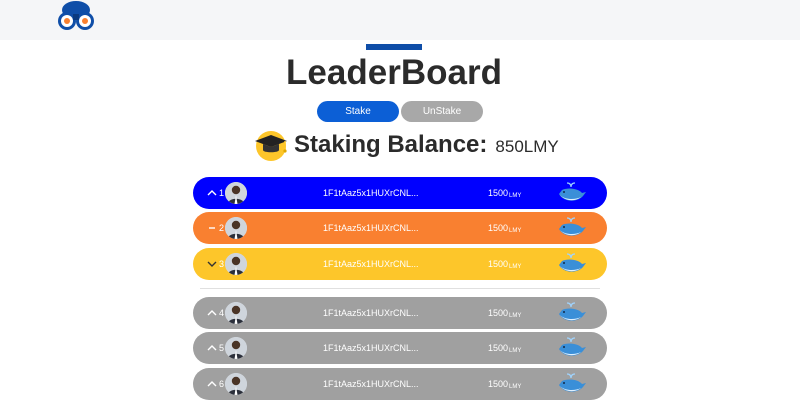 Image resolution: width=800 pixels, height=400 pixels. Describe the element at coordinates (222, 384) in the screenshot. I see `row-rank: 6` at that location.